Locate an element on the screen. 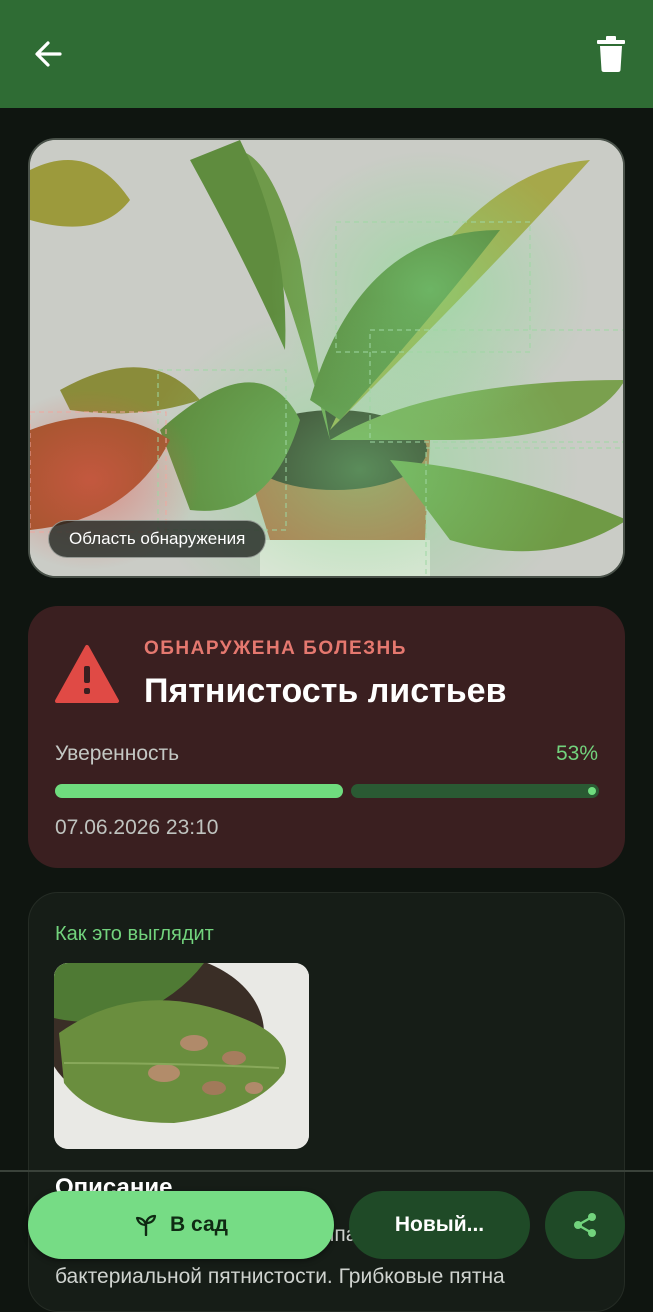 The width and height of the screenshot is (653, 1312). share-button is located at coordinates (585, 1225).